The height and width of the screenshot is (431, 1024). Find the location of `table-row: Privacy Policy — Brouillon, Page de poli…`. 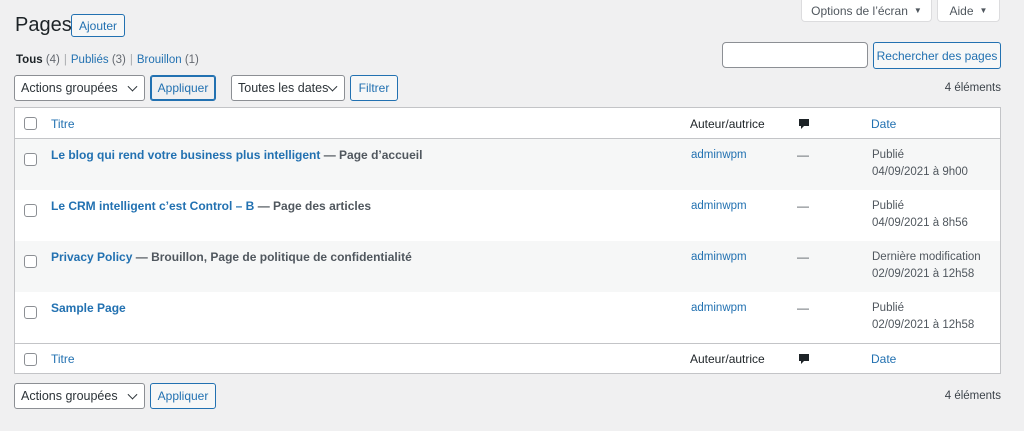

table-row: Privacy Policy — Brouillon, Page de poli… is located at coordinates (507, 266).